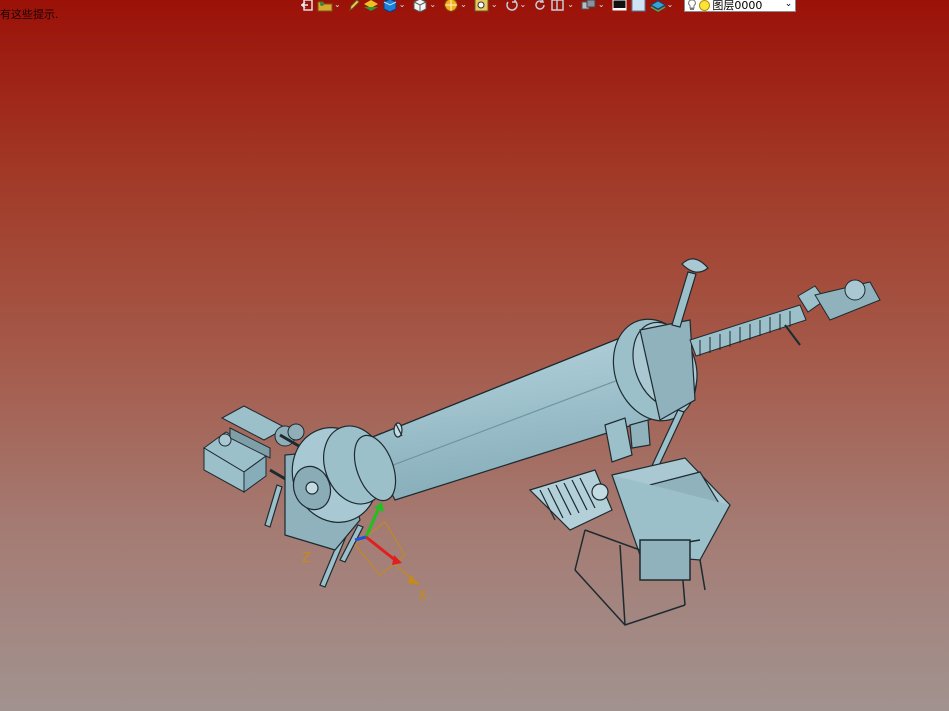  Describe the element at coordinates (640, 577) in the screenshot. I see `hopper-stand` at that location.